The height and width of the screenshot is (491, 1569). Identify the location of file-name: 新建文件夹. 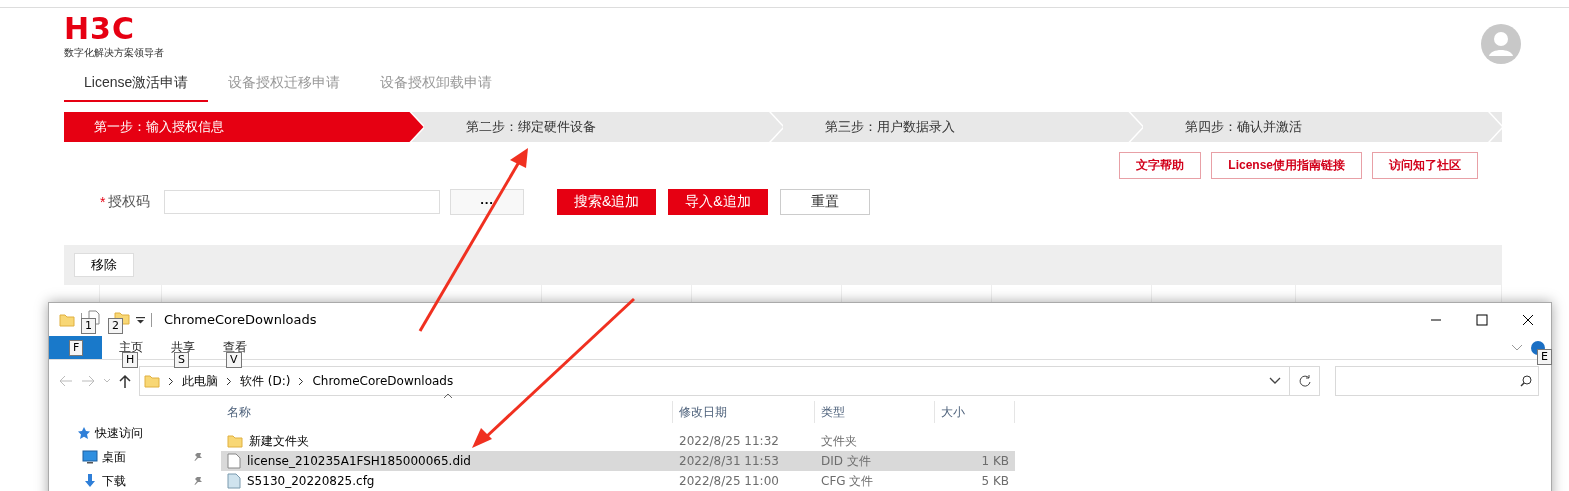
(279, 441).